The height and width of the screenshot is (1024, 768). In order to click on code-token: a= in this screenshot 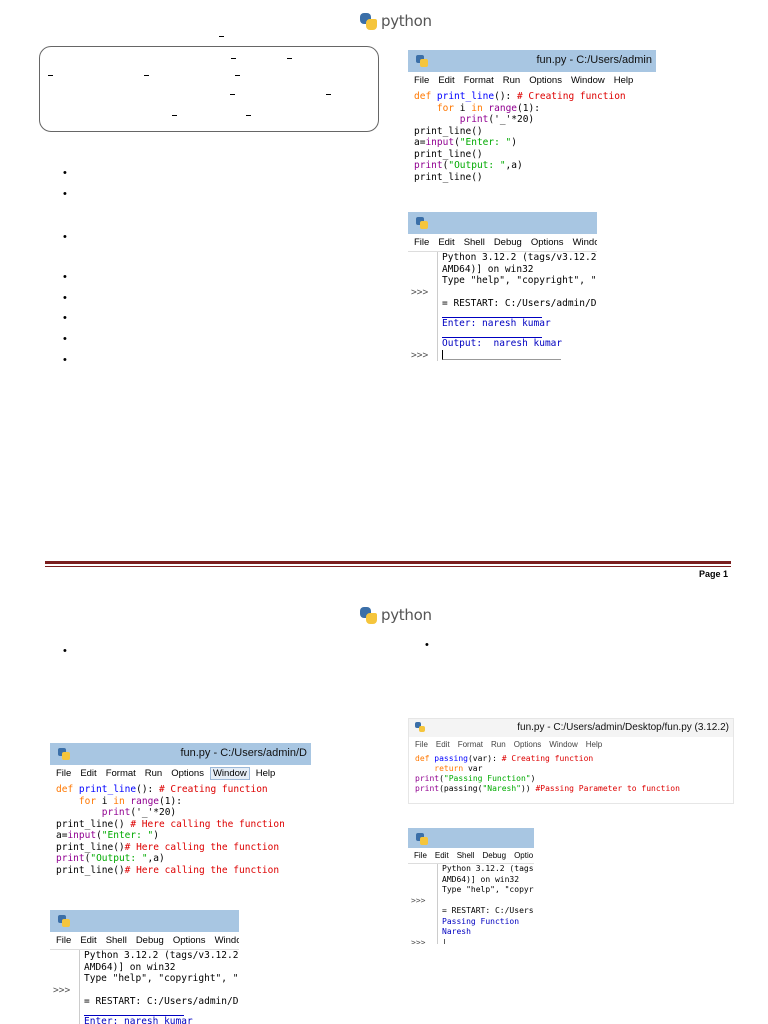, I will do `click(420, 142)`.